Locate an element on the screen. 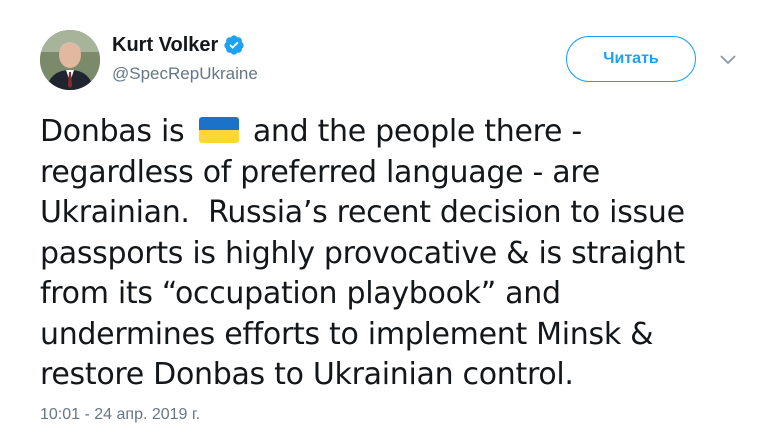  avatar is located at coordinates (70, 60).